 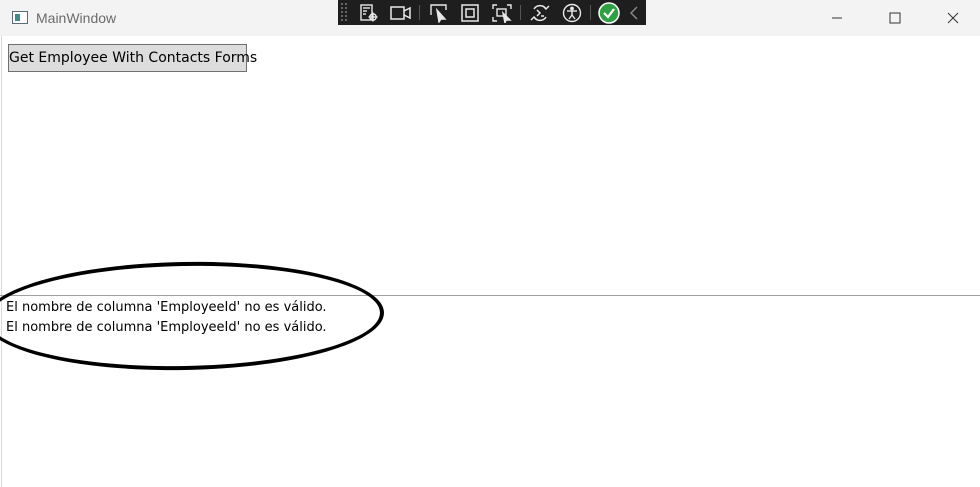 I want to click on accessibility-icon, so click(x=571, y=12).